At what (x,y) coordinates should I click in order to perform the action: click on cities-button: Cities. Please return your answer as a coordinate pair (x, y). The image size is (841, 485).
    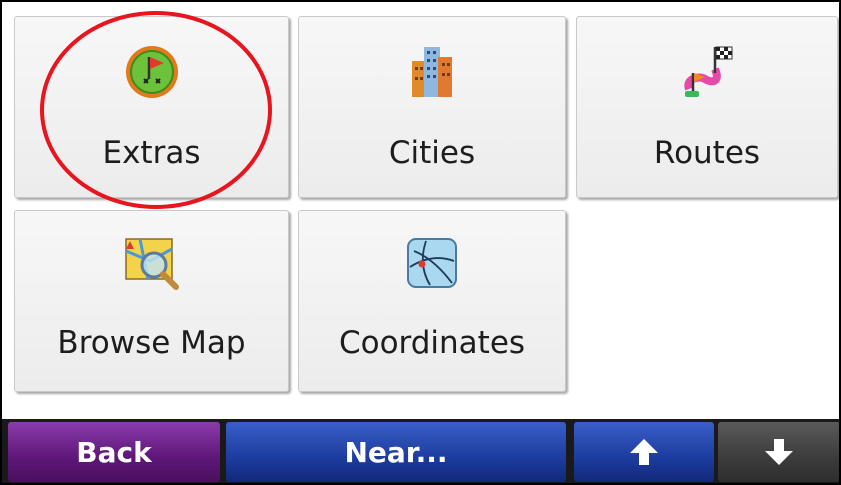
    Looking at the image, I should click on (432, 107).